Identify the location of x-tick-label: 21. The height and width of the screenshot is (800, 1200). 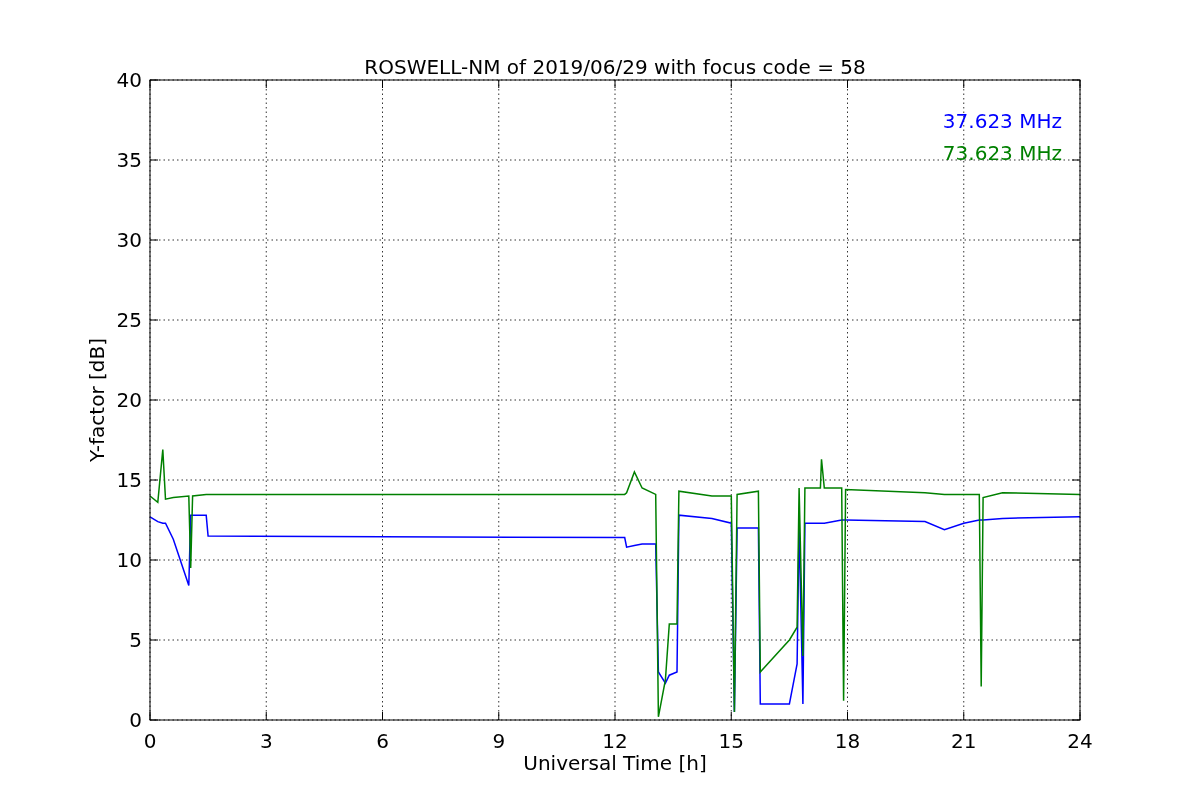
(964, 741).